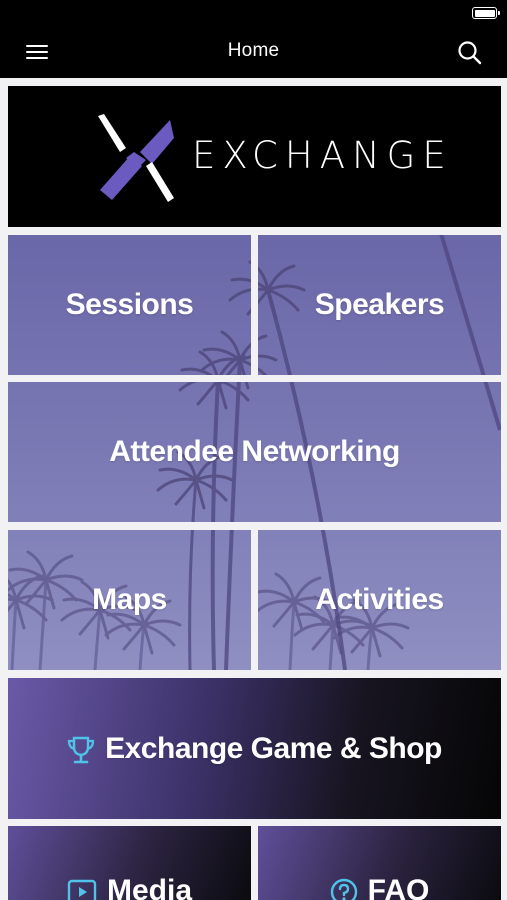 The image size is (507, 900). I want to click on speakers-tile: Speakers, so click(379, 305).